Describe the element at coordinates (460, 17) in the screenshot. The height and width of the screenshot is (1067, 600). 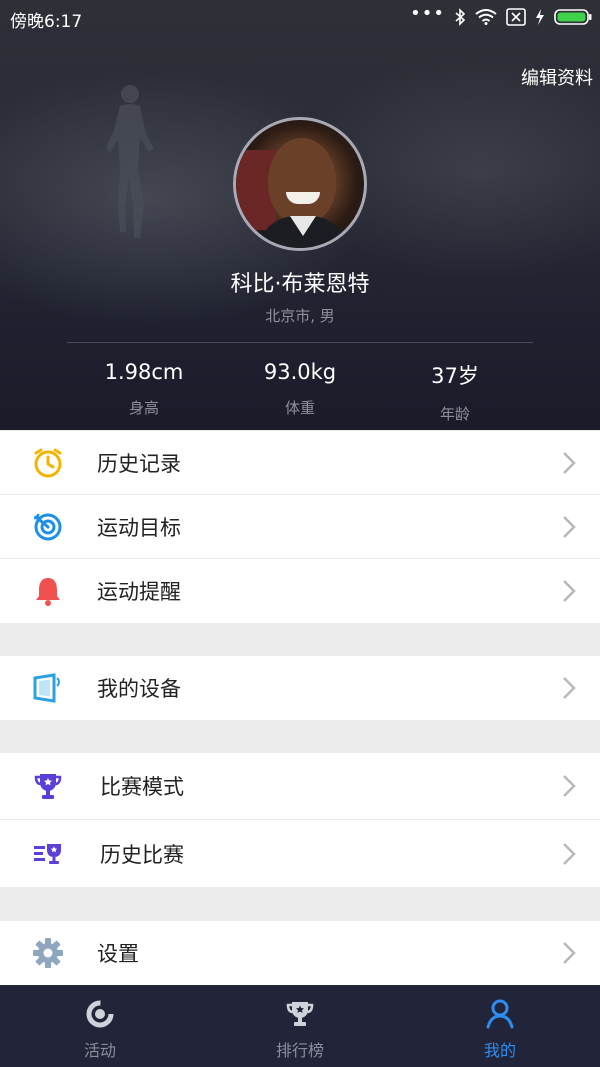
I see `bluetooth-icon` at that location.